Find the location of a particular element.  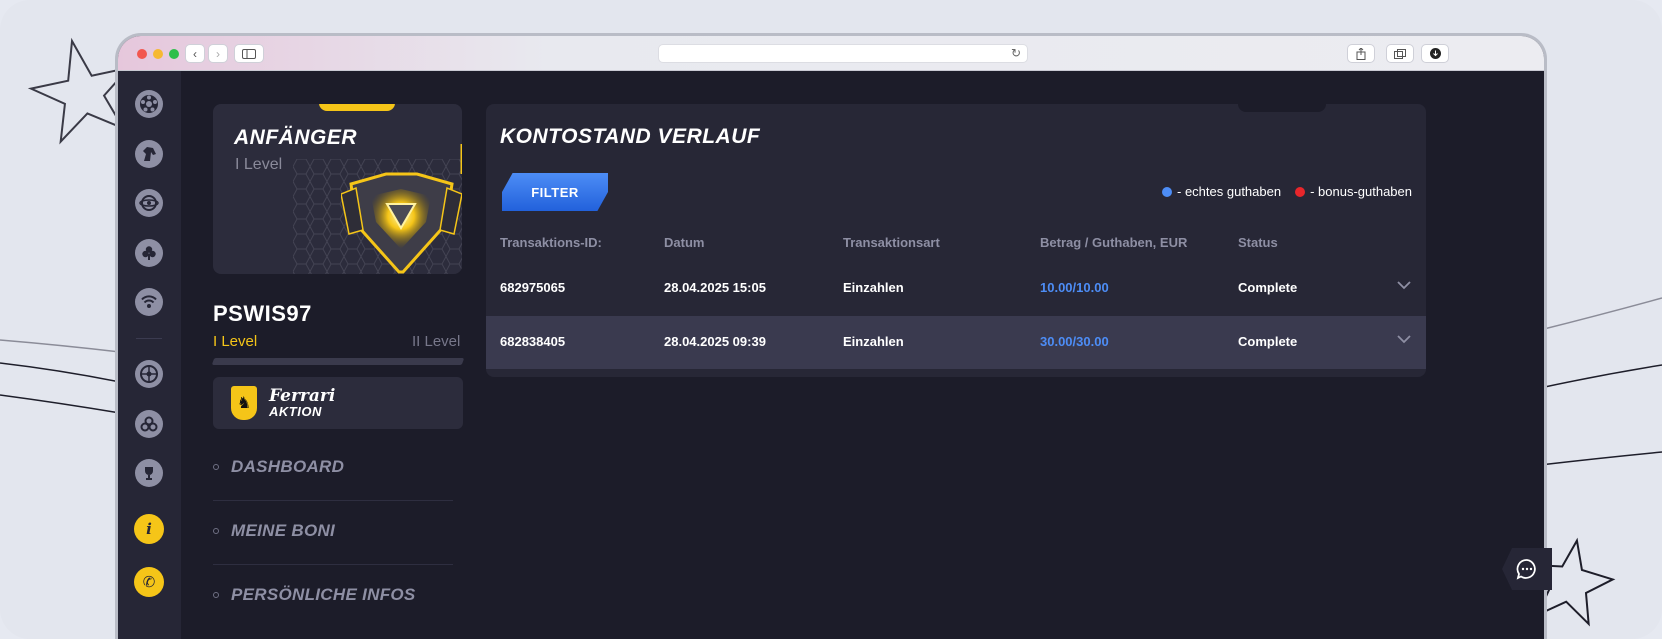

sidebar-icon is located at coordinates (249, 53).